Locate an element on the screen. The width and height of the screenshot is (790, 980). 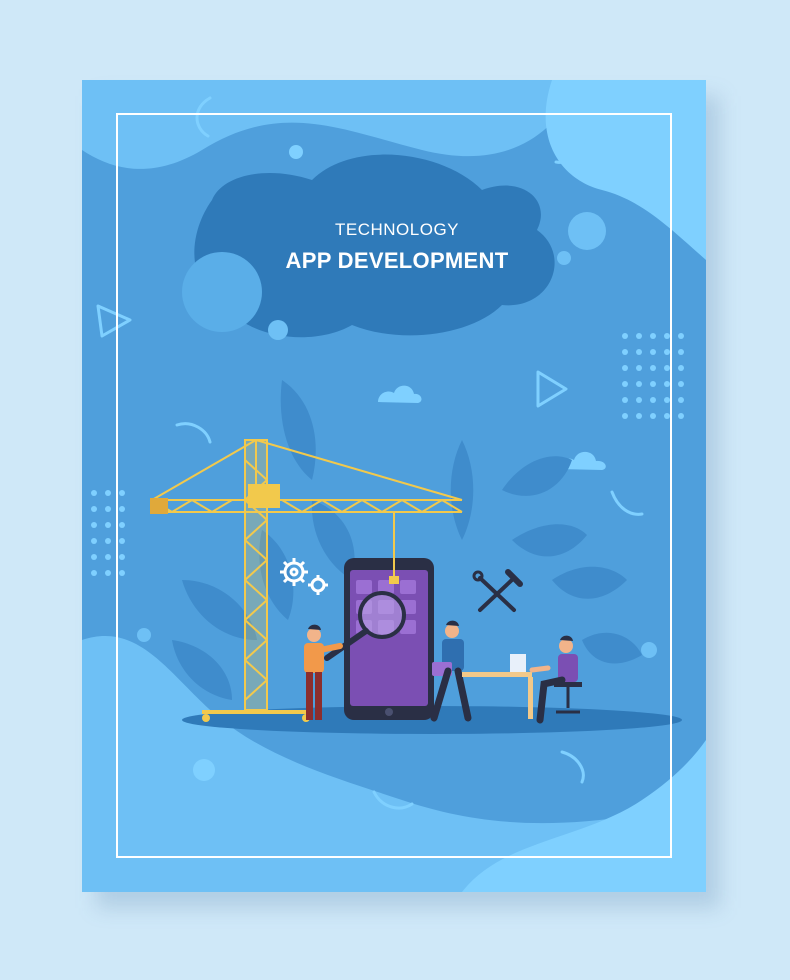
title-block: TECHNOLOGY APP DEVELOPMENT is located at coordinates (397, 247).